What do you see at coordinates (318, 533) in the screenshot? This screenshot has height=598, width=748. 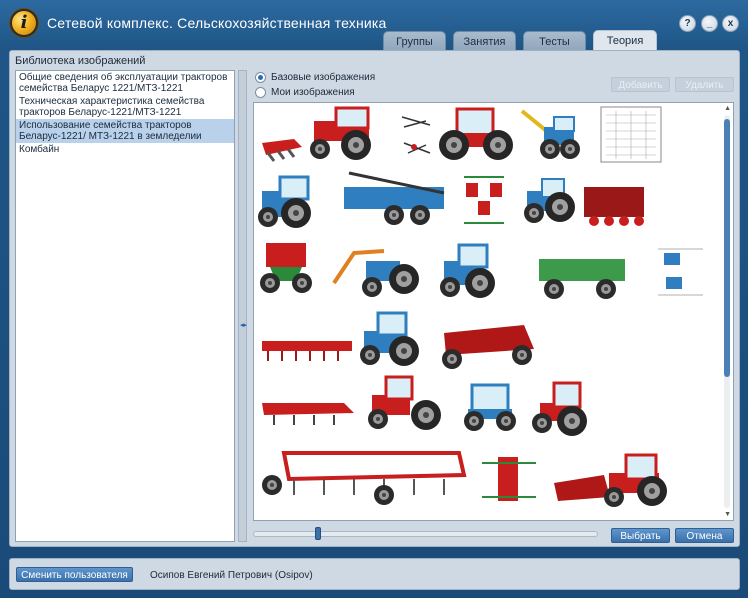 I see `zoom-slider-thumb` at bounding box center [318, 533].